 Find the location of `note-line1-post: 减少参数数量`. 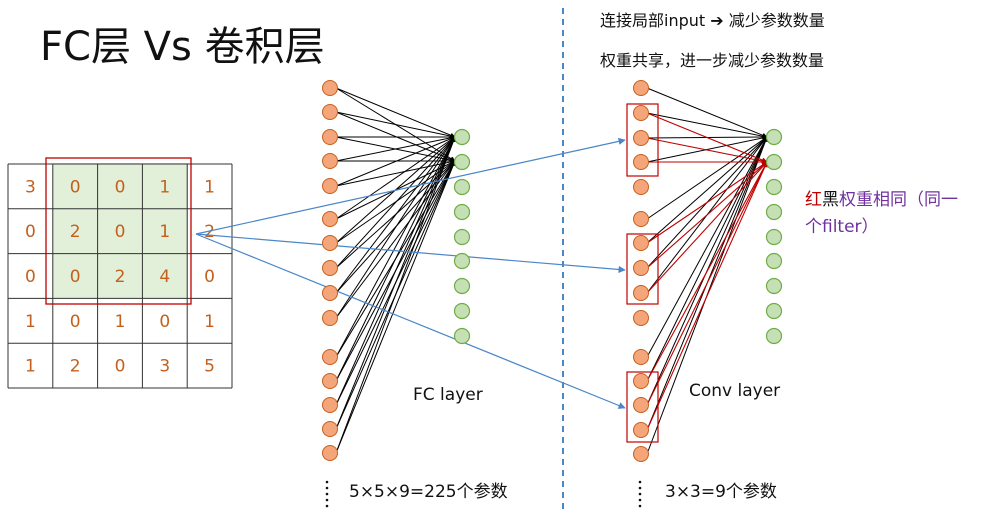

note-line1-post: 减少参数数量 is located at coordinates (777, 20).